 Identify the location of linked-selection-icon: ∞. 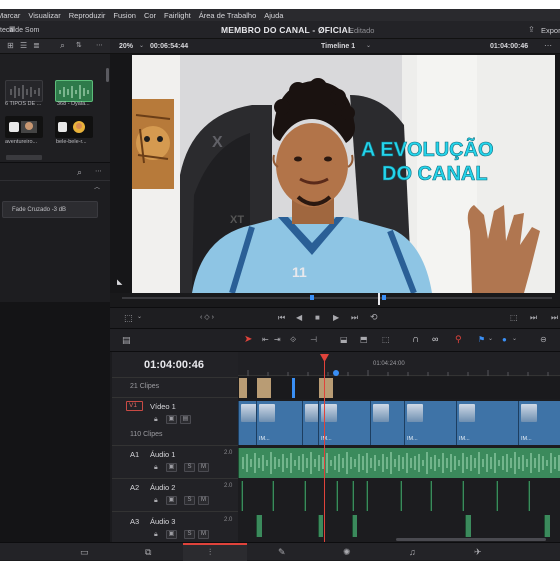
(435, 339).